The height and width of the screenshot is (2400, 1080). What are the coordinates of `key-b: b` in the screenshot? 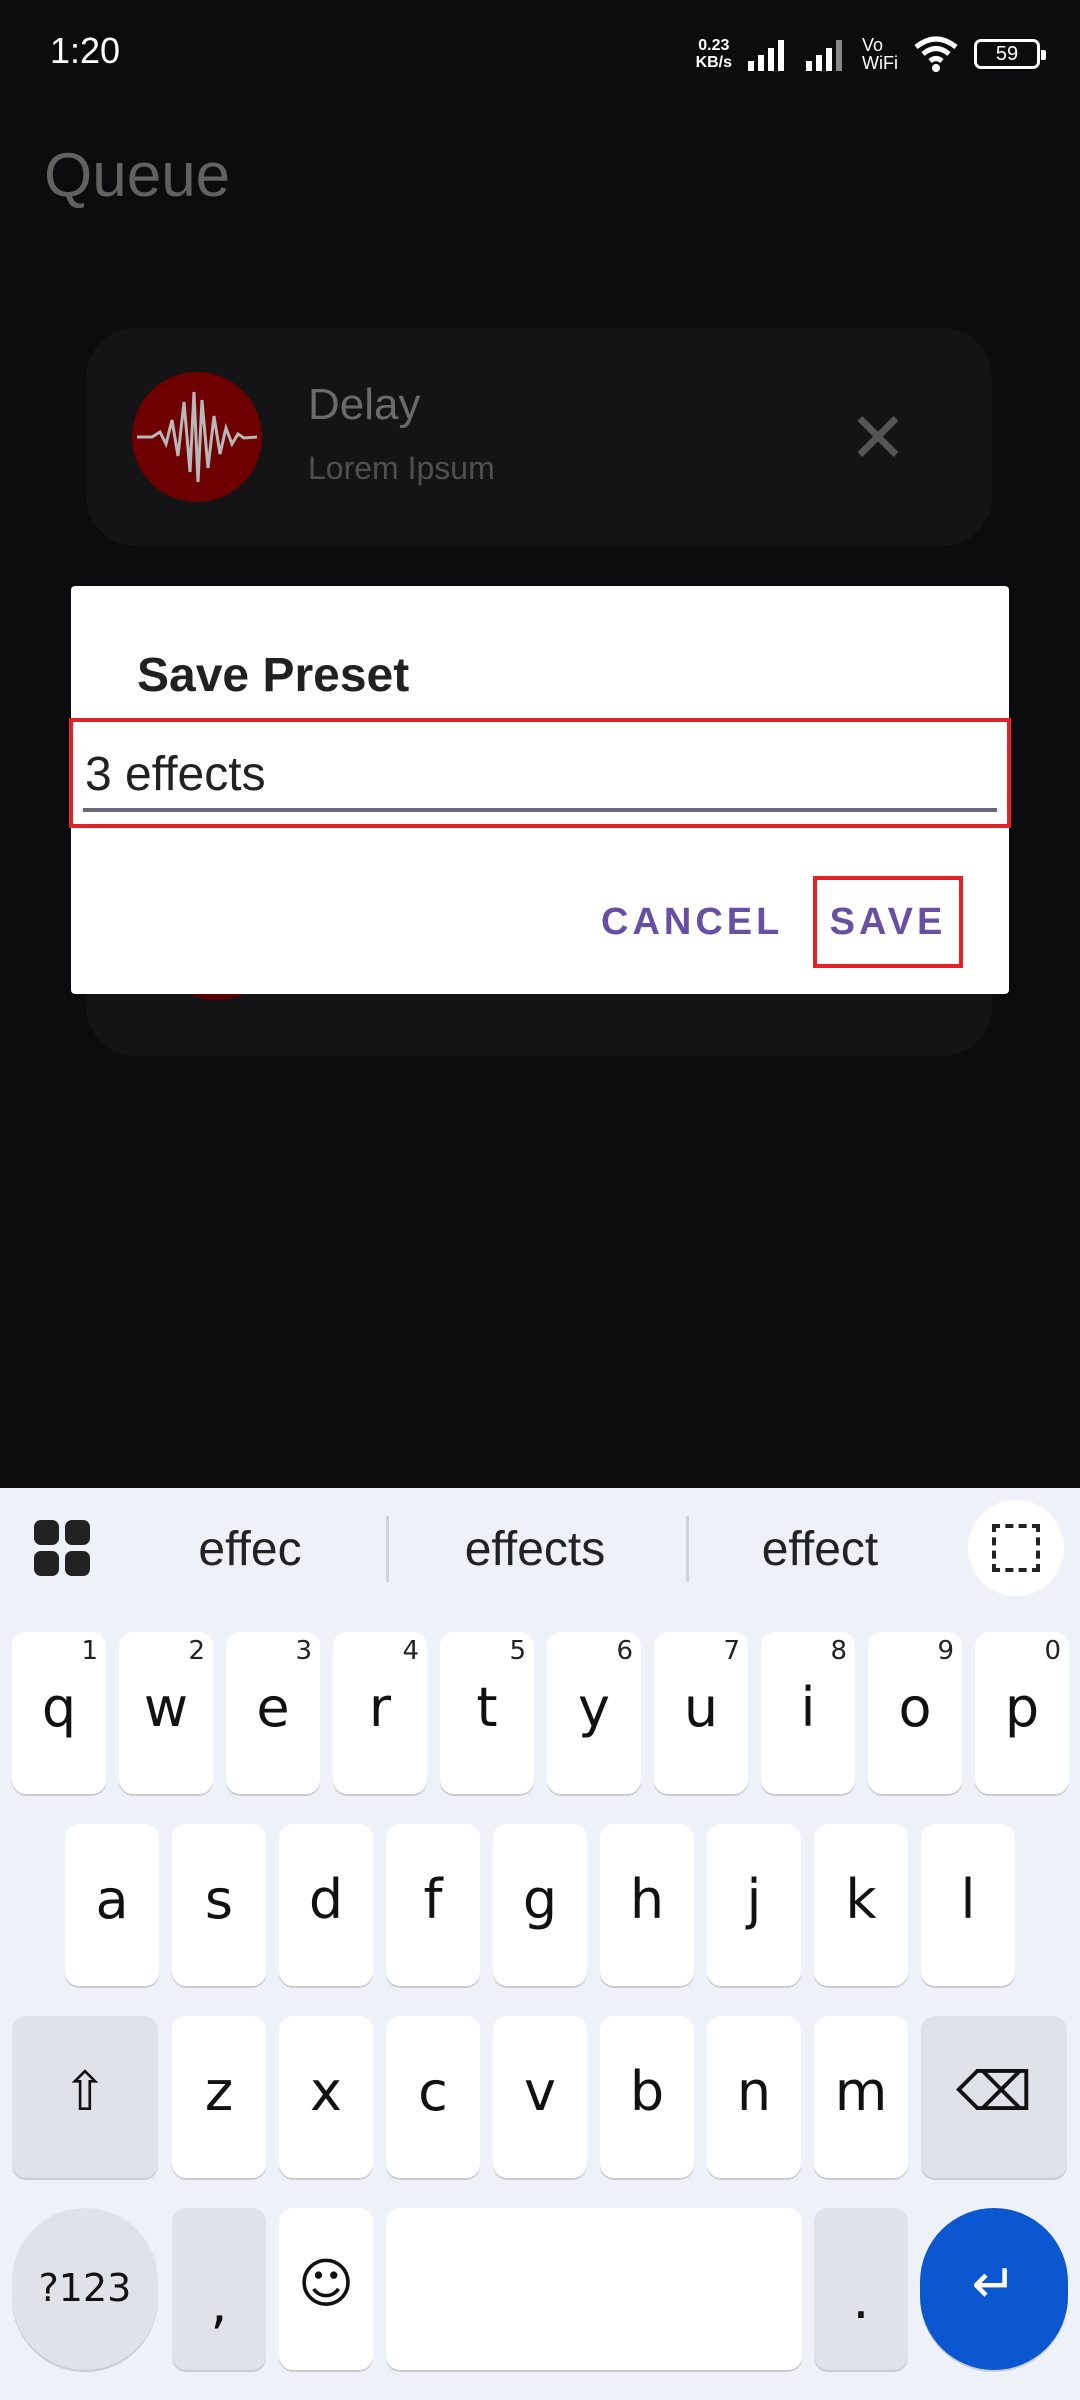 It's located at (647, 2097).